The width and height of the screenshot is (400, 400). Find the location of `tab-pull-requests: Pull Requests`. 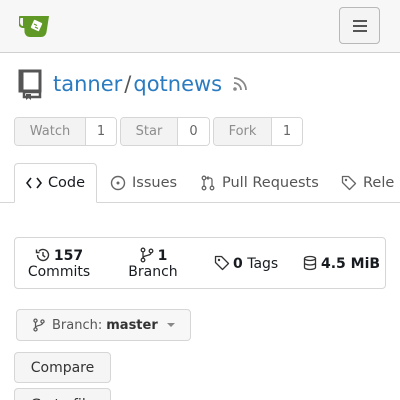

tab-pull-requests: Pull Requests is located at coordinates (259, 183).